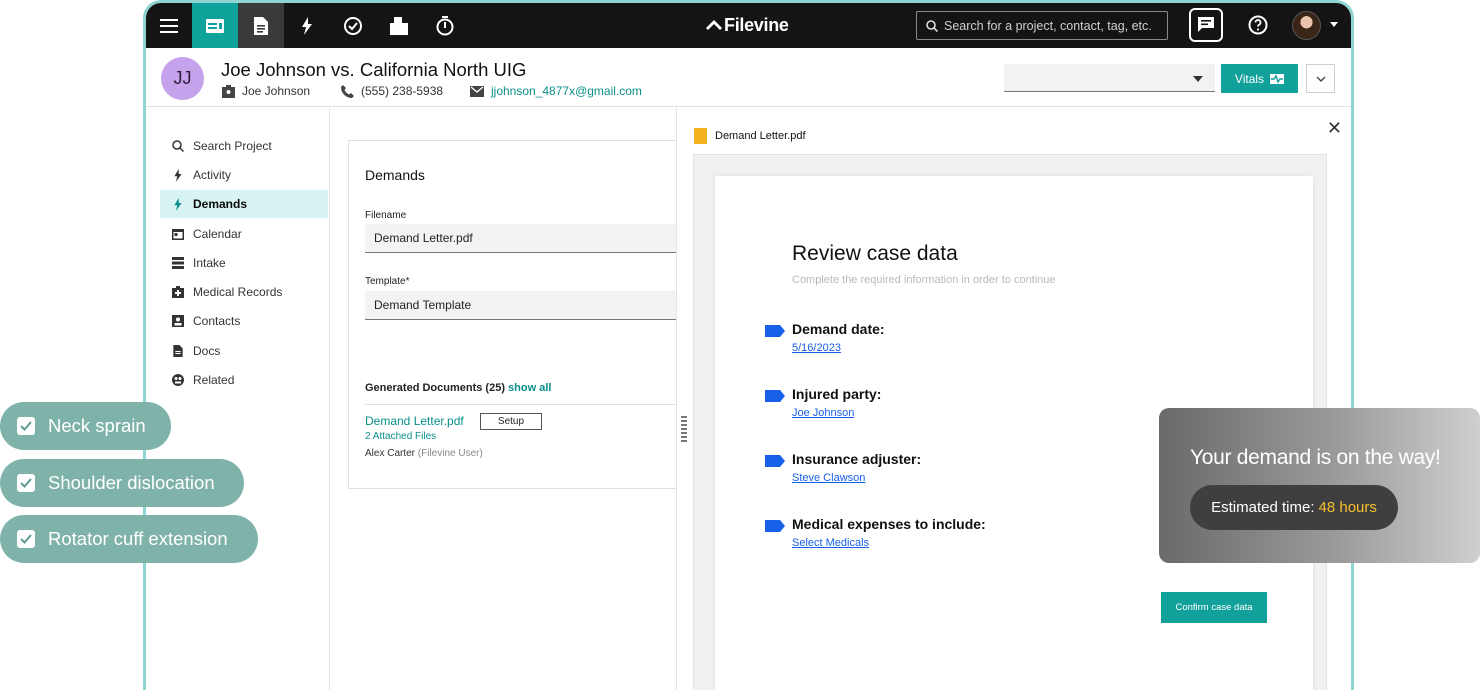 Image resolution: width=1480 pixels, height=690 pixels. I want to click on vitals-button: Vitals, so click(1259, 78).